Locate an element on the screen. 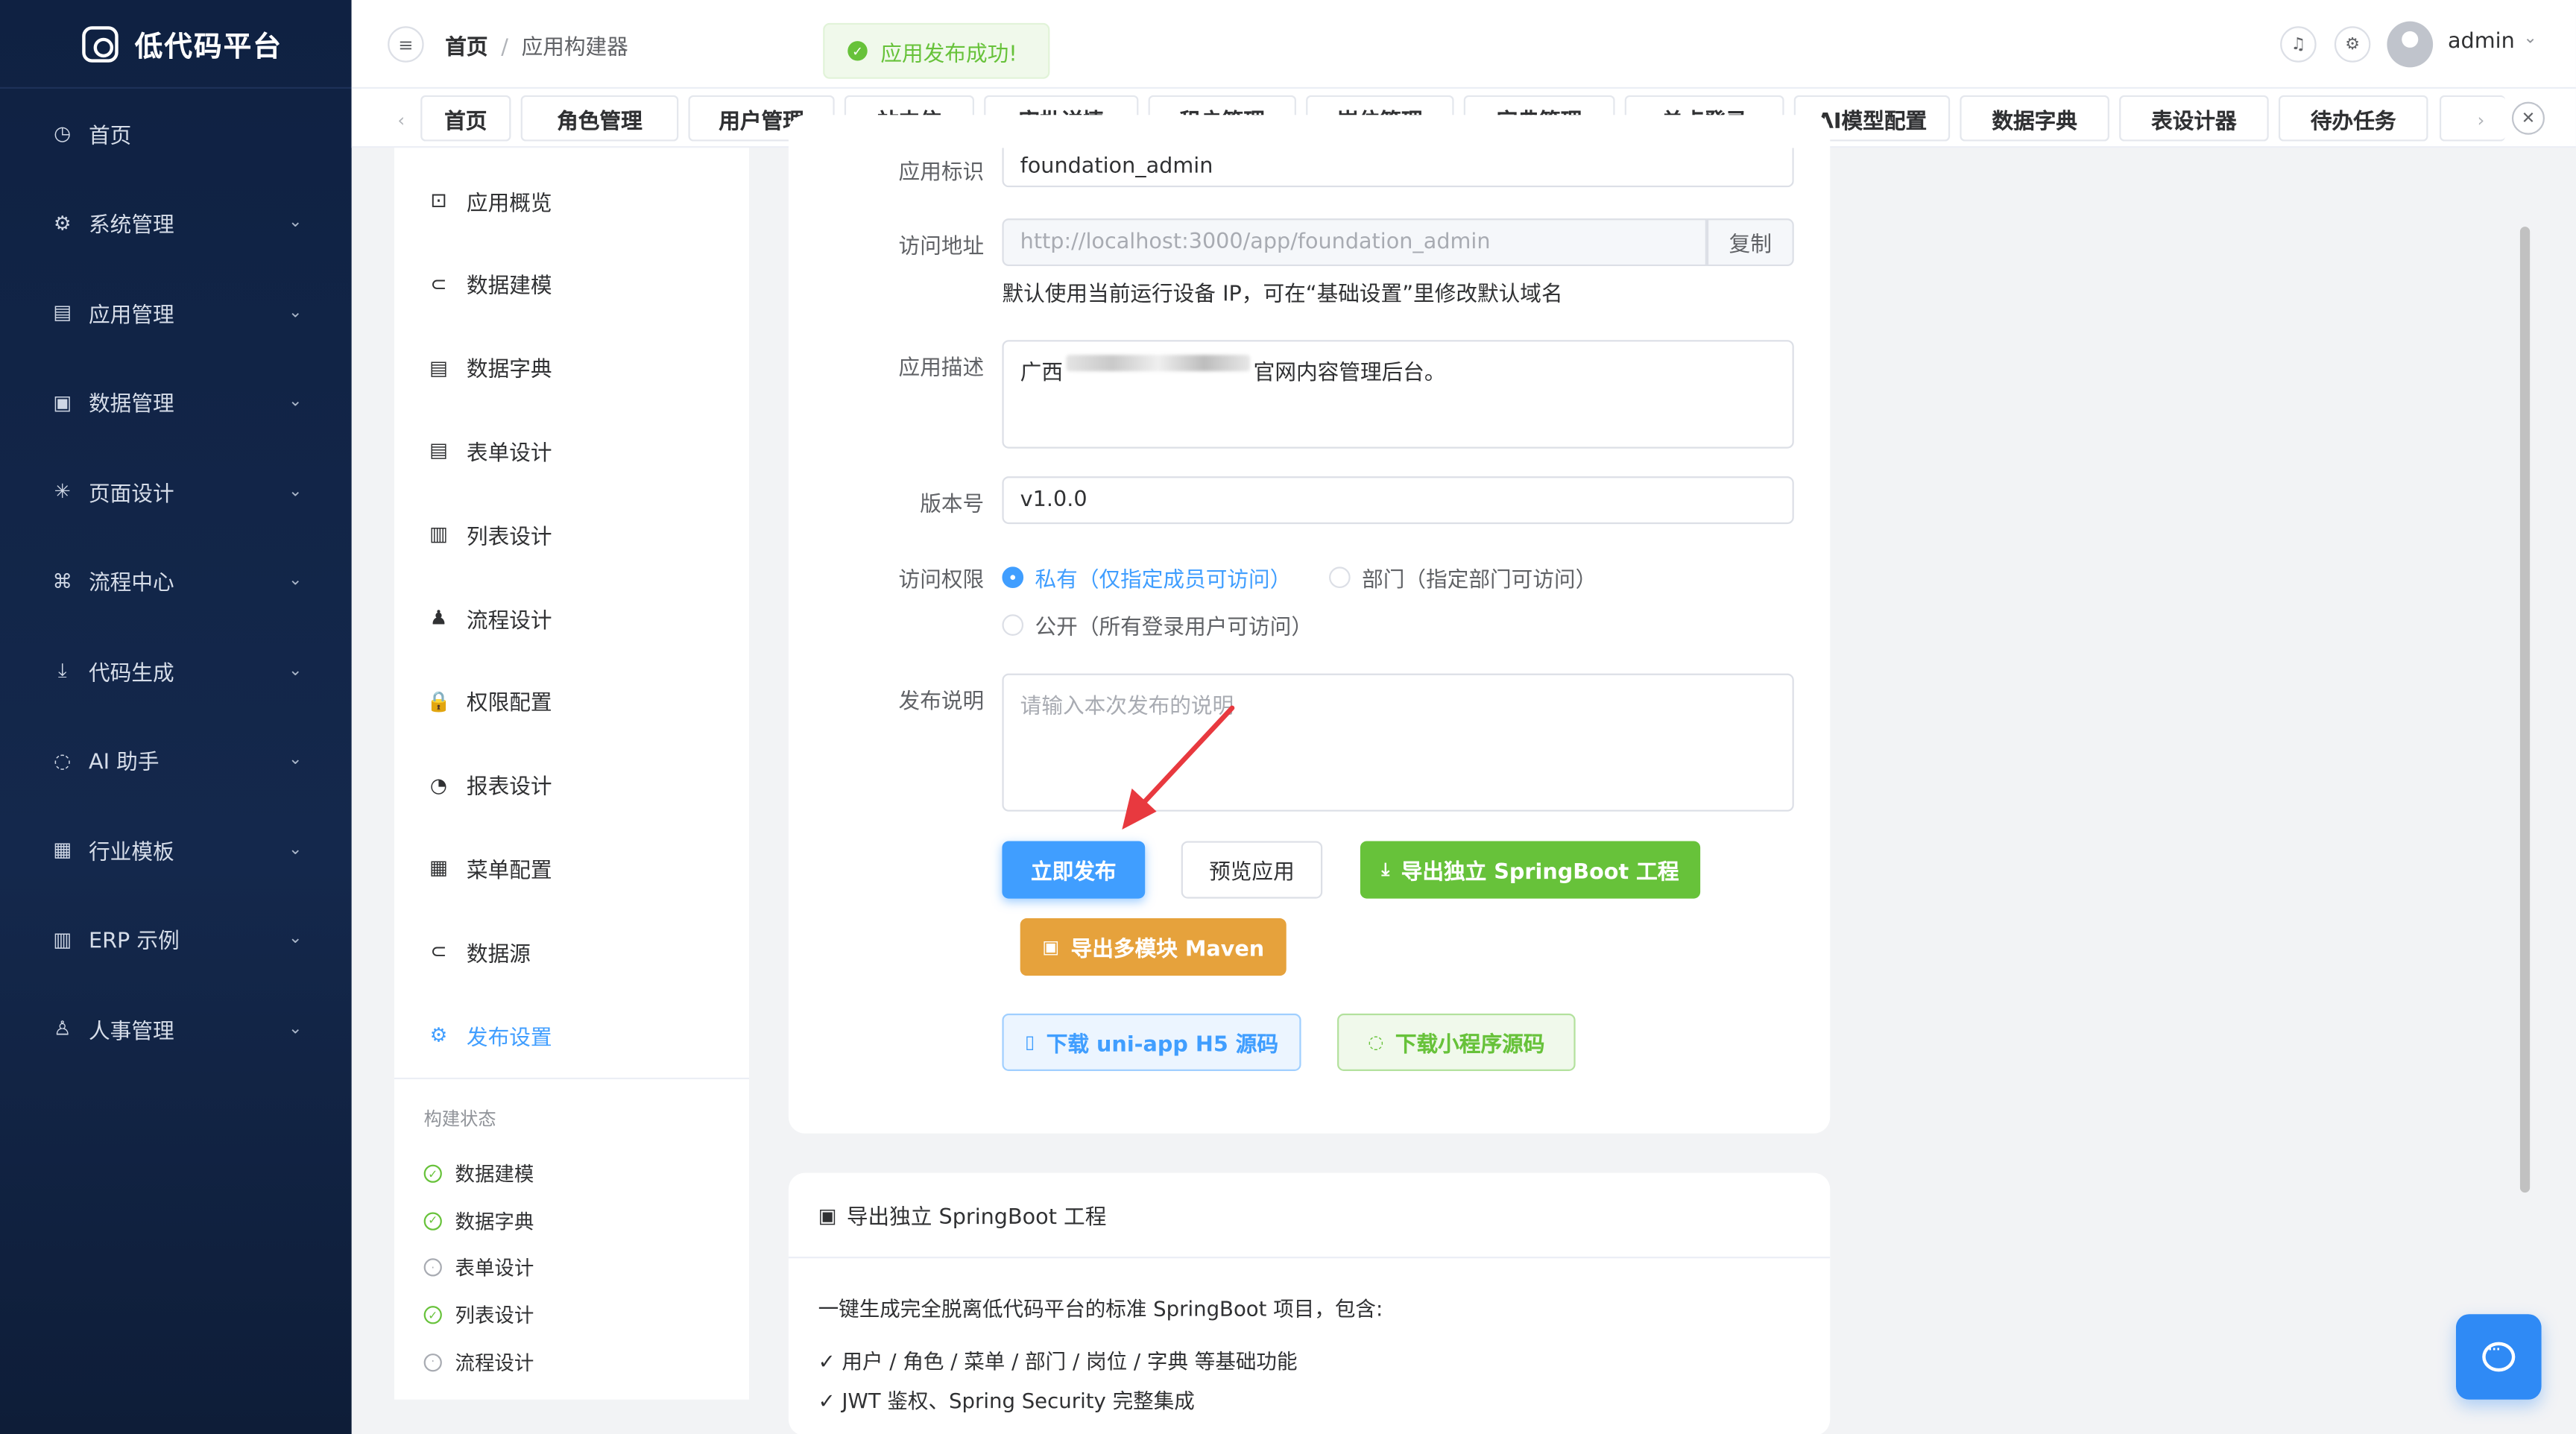 The height and width of the screenshot is (1434, 2576). page-scrollbar is located at coordinates (2527, 773).